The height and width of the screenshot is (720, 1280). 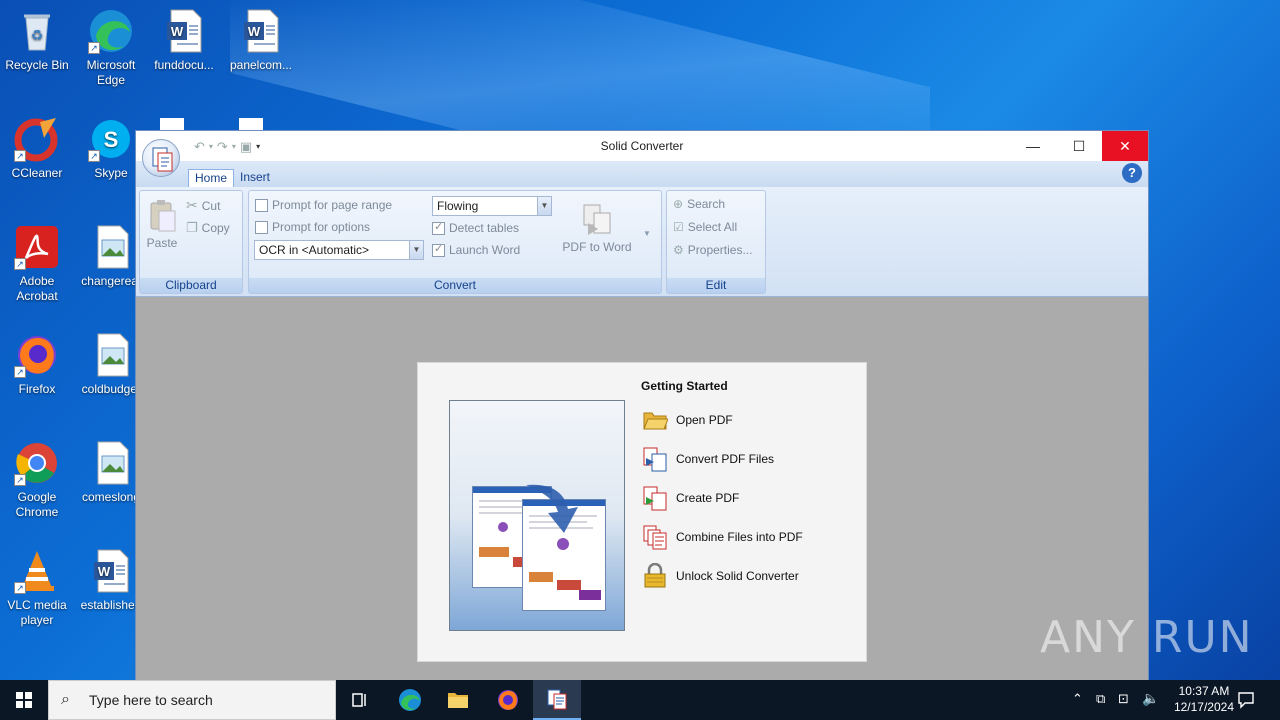 I want to click on help-icon: ?, so click(x=1132, y=173).